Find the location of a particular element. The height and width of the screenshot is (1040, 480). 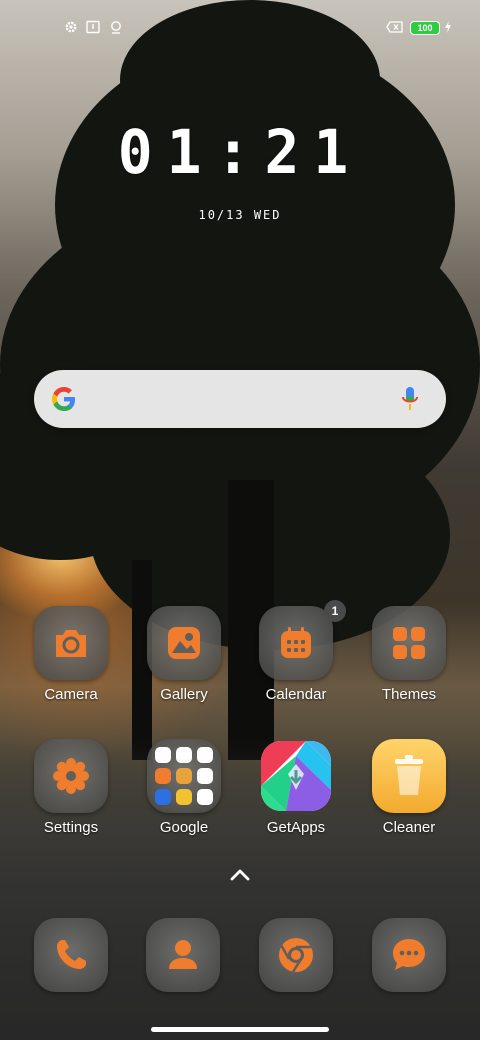

notification-box-icon is located at coordinates (93, 27).